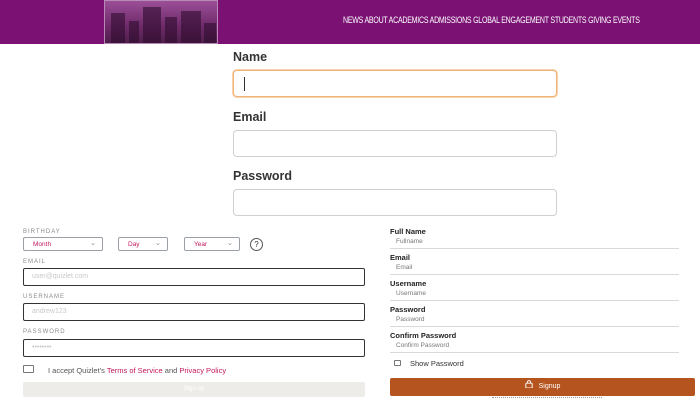  What do you see at coordinates (411, 293) in the screenshot?
I see `username-input-right: Username` at bounding box center [411, 293].